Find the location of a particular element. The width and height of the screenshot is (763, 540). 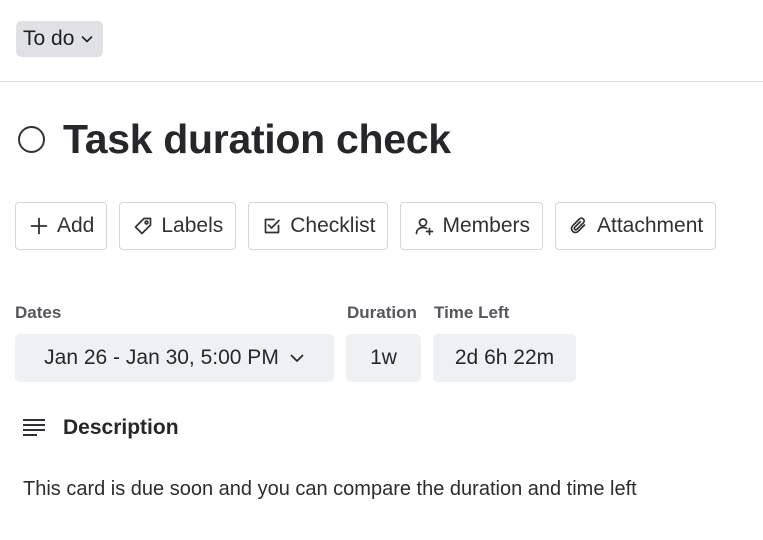

card-title-row: Task duration check is located at coordinates (234, 139).